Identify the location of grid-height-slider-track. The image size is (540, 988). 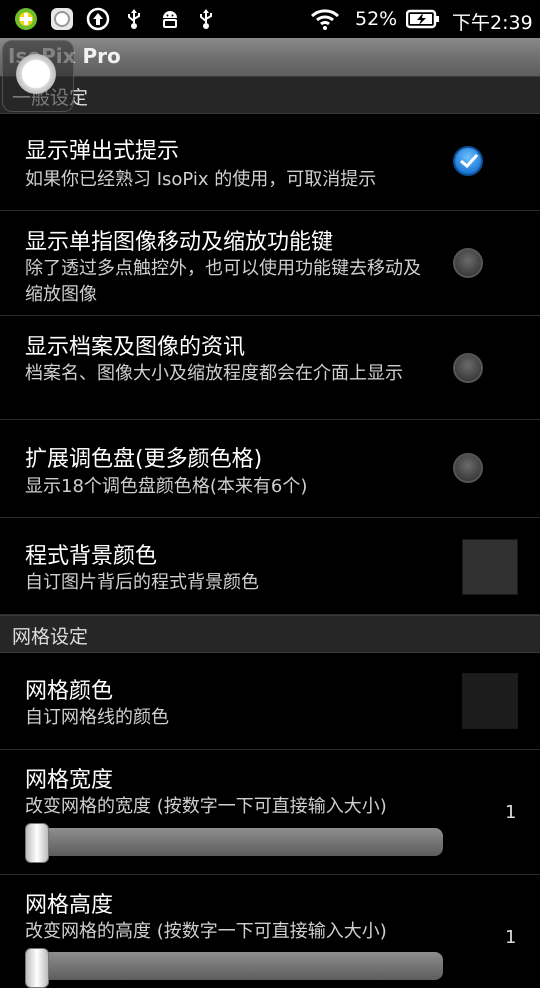
(234, 966).